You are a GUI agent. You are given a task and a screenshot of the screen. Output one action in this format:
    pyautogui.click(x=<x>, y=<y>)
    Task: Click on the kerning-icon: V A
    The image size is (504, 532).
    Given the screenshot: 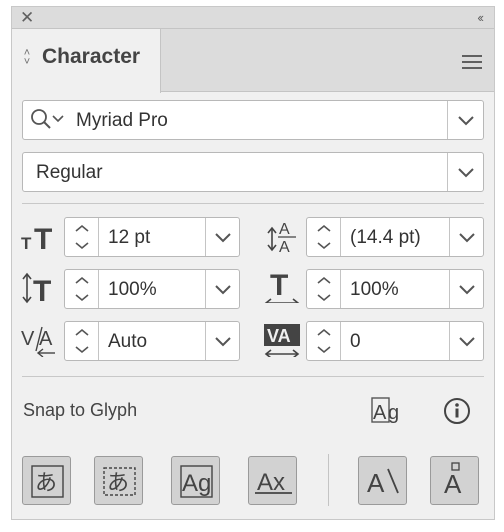 What is the action you would take?
    pyautogui.click(x=38, y=341)
    